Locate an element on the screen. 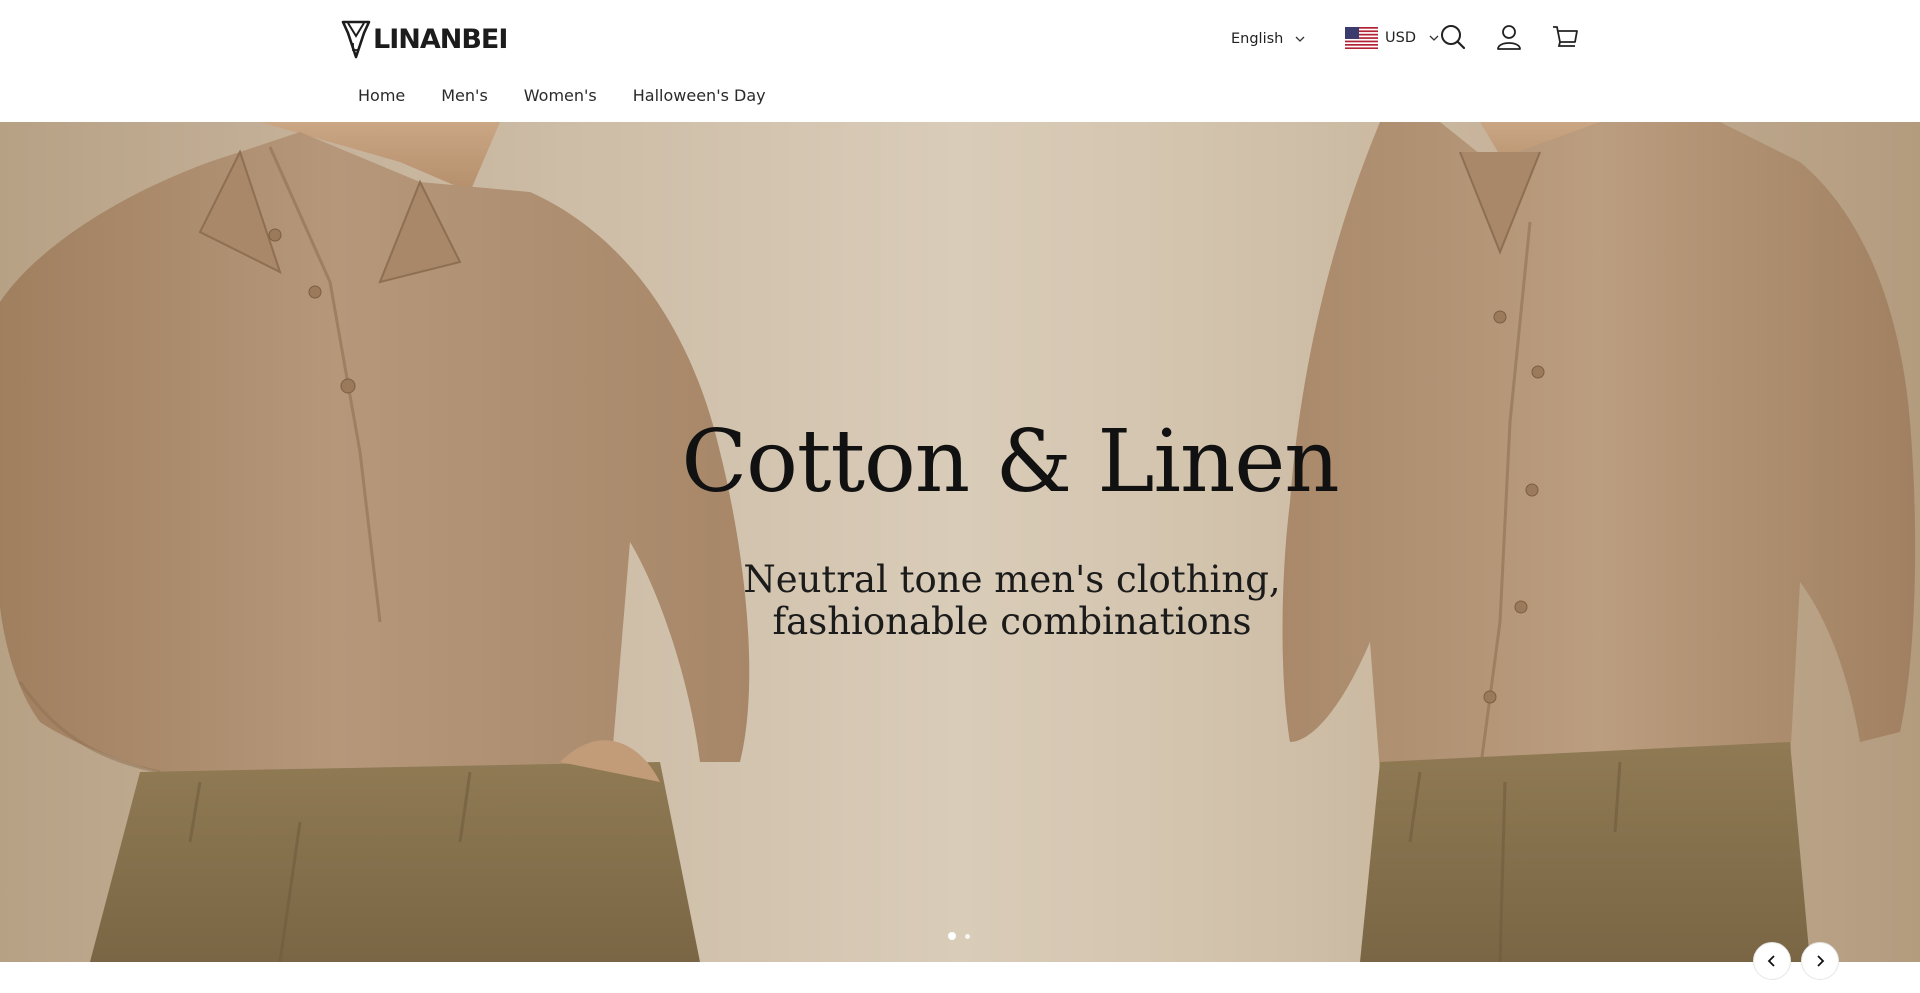 Image resolution: width=1920 pixels, height=993 pixels. nav-item-home: Home is located at coordinates (381, 95).